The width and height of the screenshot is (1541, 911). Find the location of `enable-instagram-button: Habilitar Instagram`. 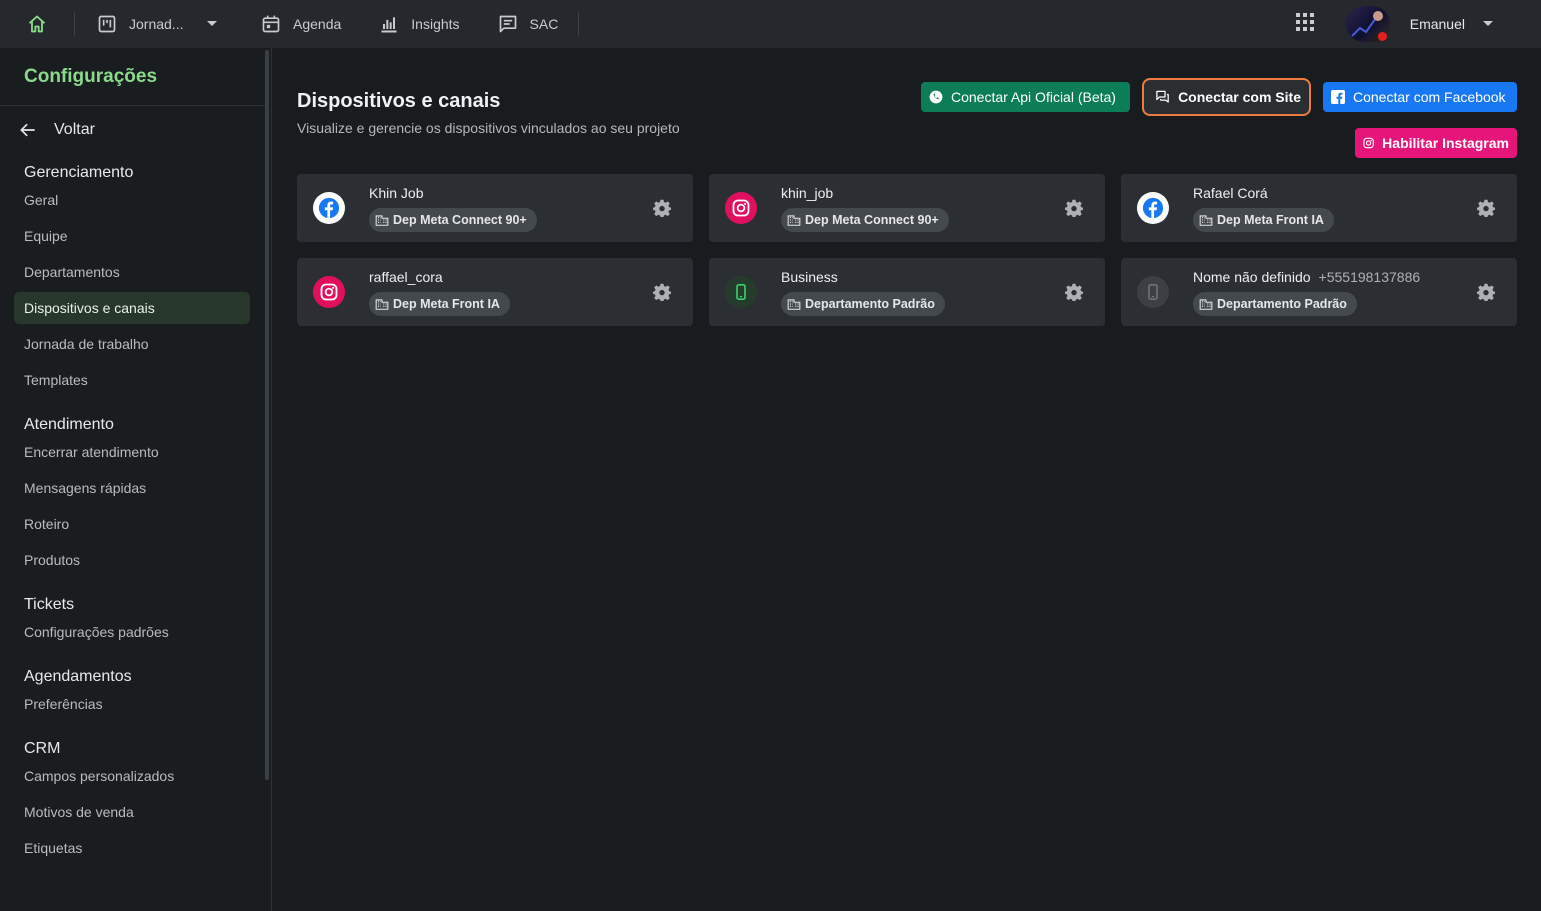

enable-instagram-button: Habilitar Instagram is located at coordinates (1436, 143).